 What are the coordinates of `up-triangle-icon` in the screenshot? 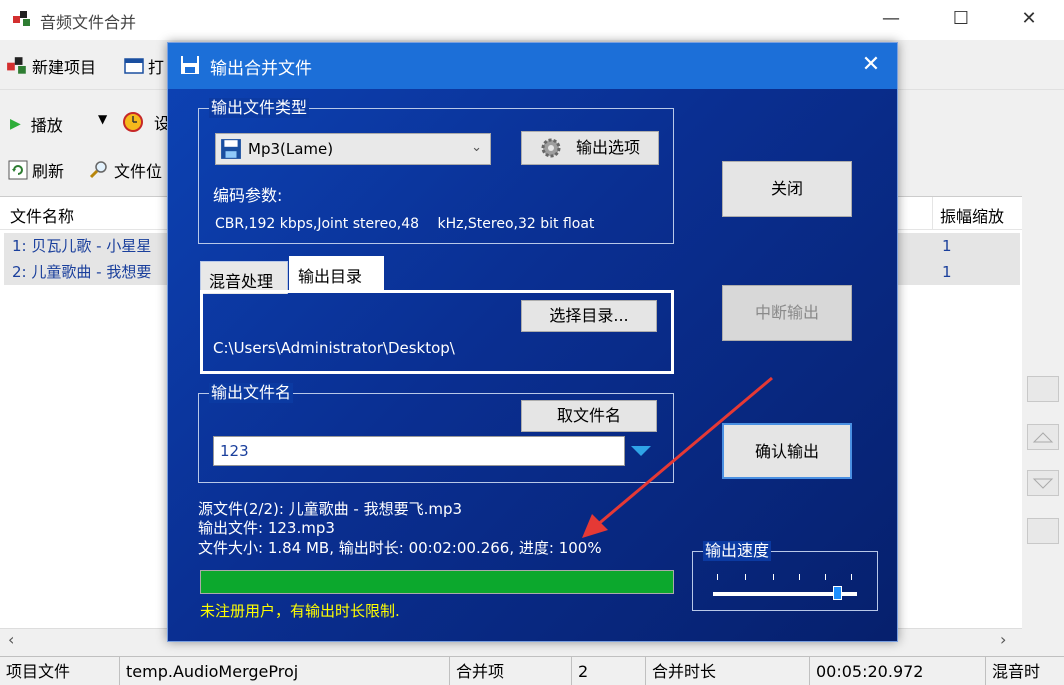 It's located at (1043, 437).